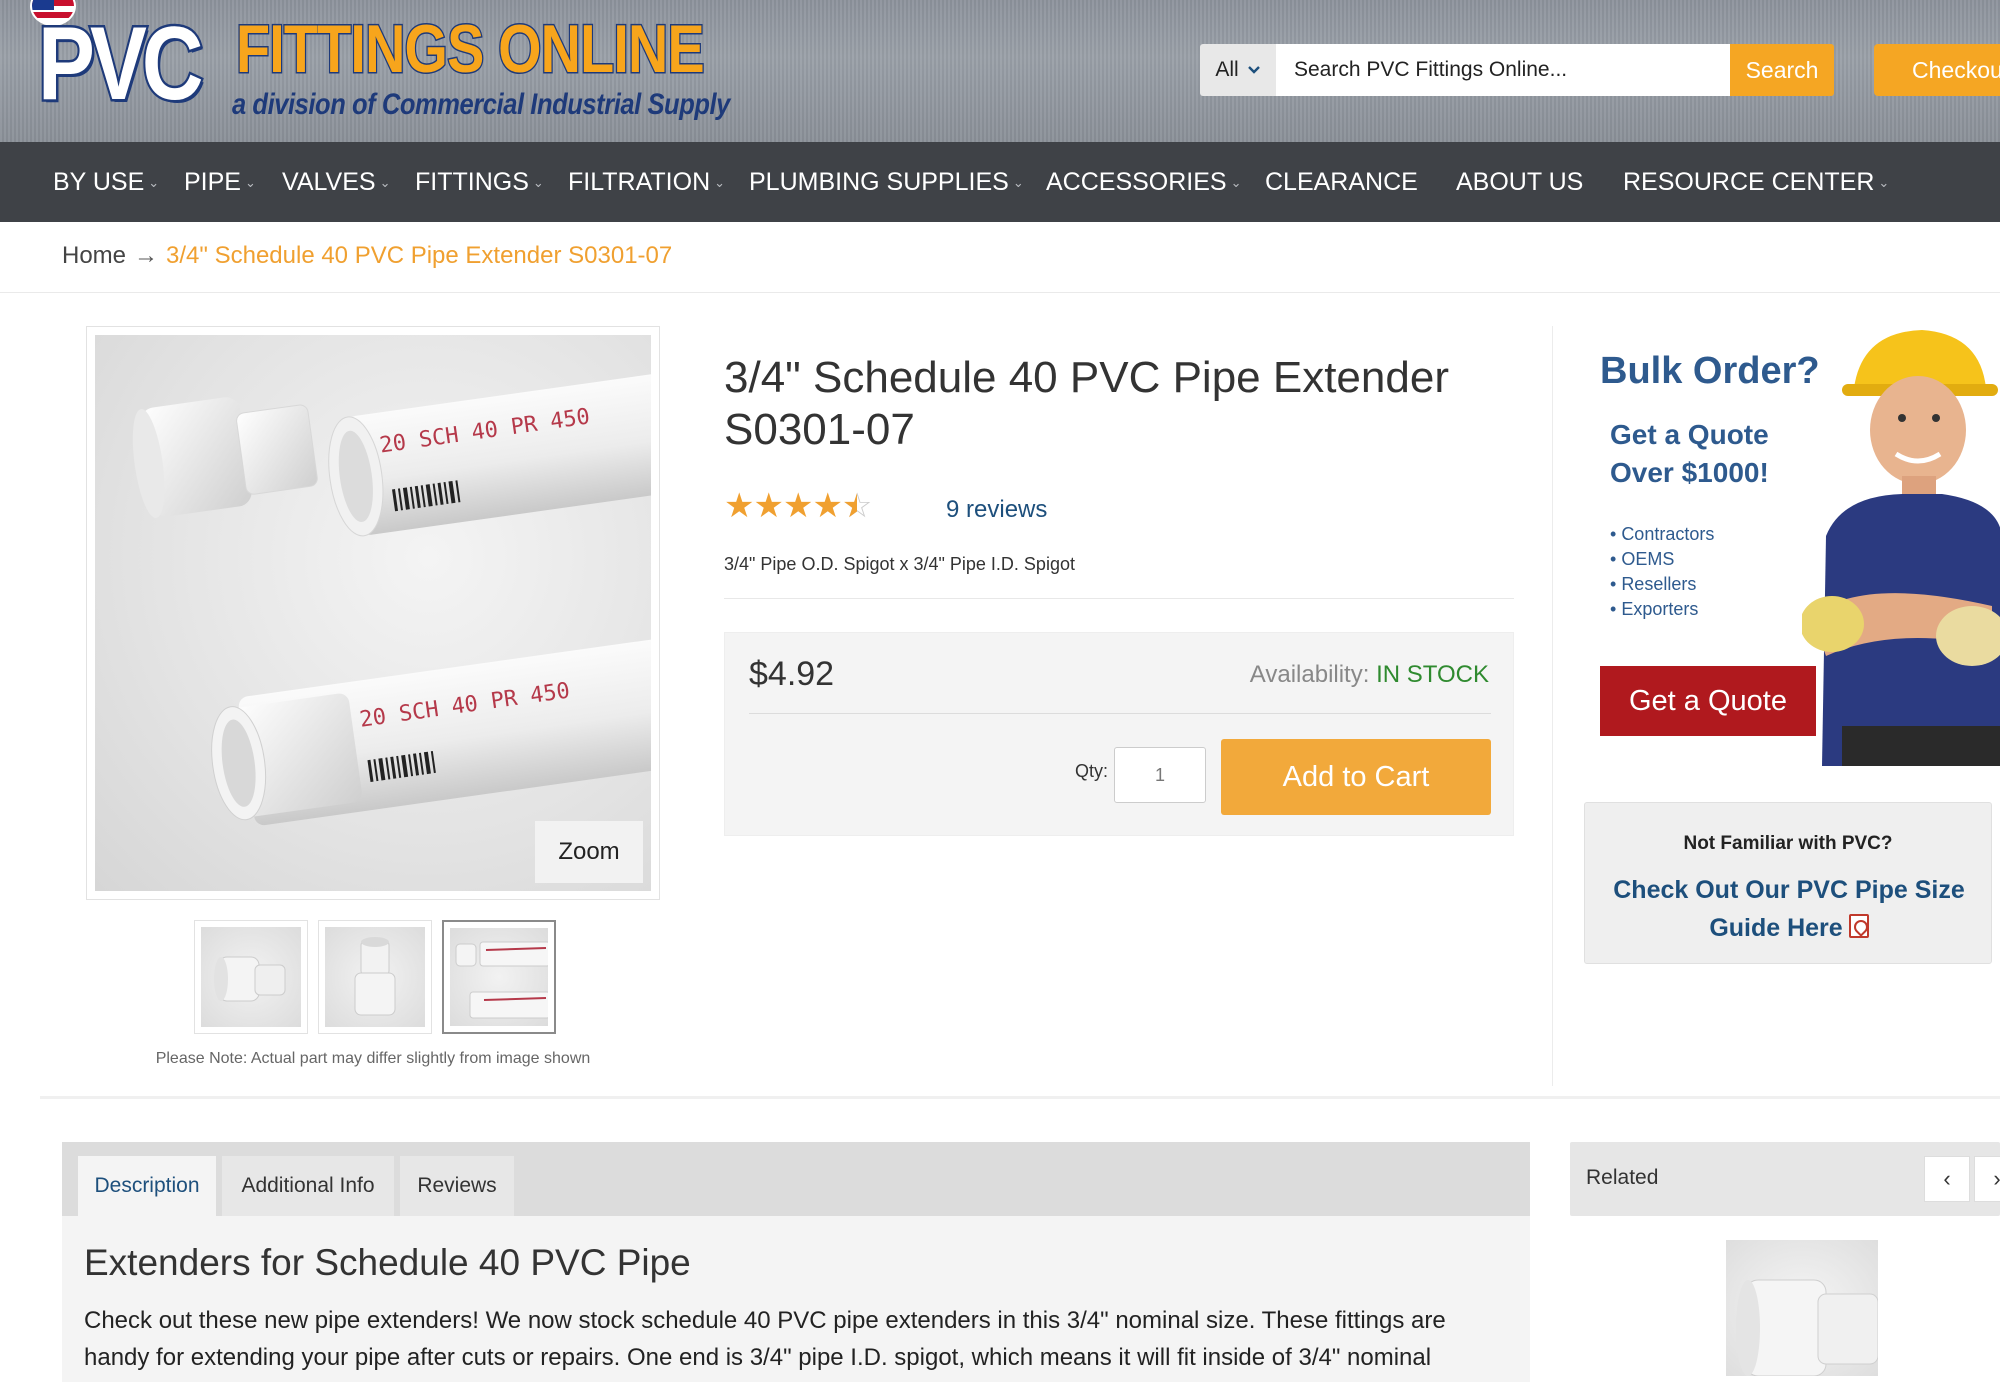 The image size is (2000, 1382). What do you see at coordinates (147, 1186) in the screenshot?
I see `tab-description: Description` at bounding box center [147, 1186].